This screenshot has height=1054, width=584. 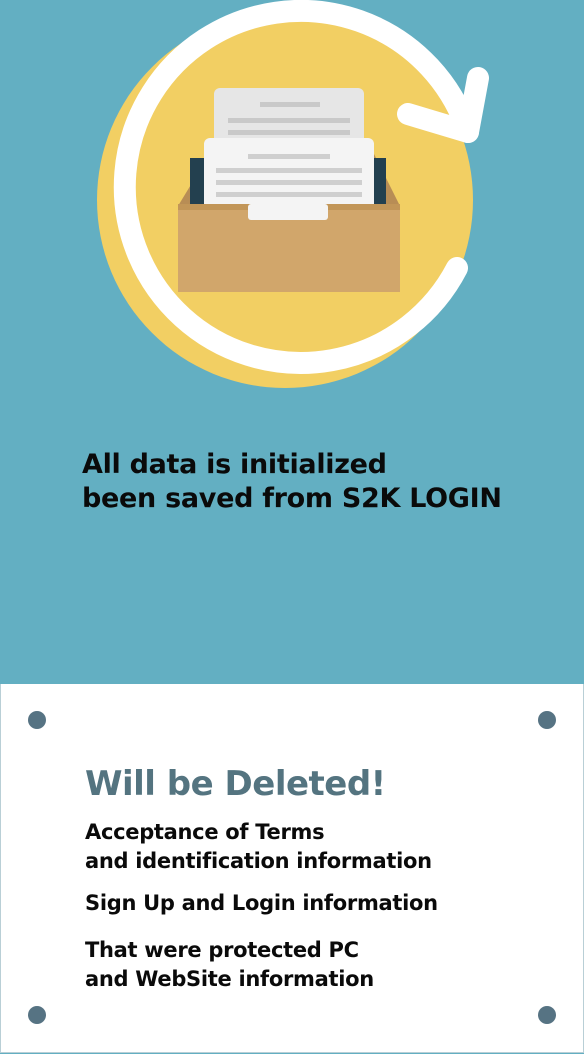 What do you see at coordinates (547, 1015) in the screenshot?
I see `pin-dot-bottom-right` at bounding box center [547, 1015].